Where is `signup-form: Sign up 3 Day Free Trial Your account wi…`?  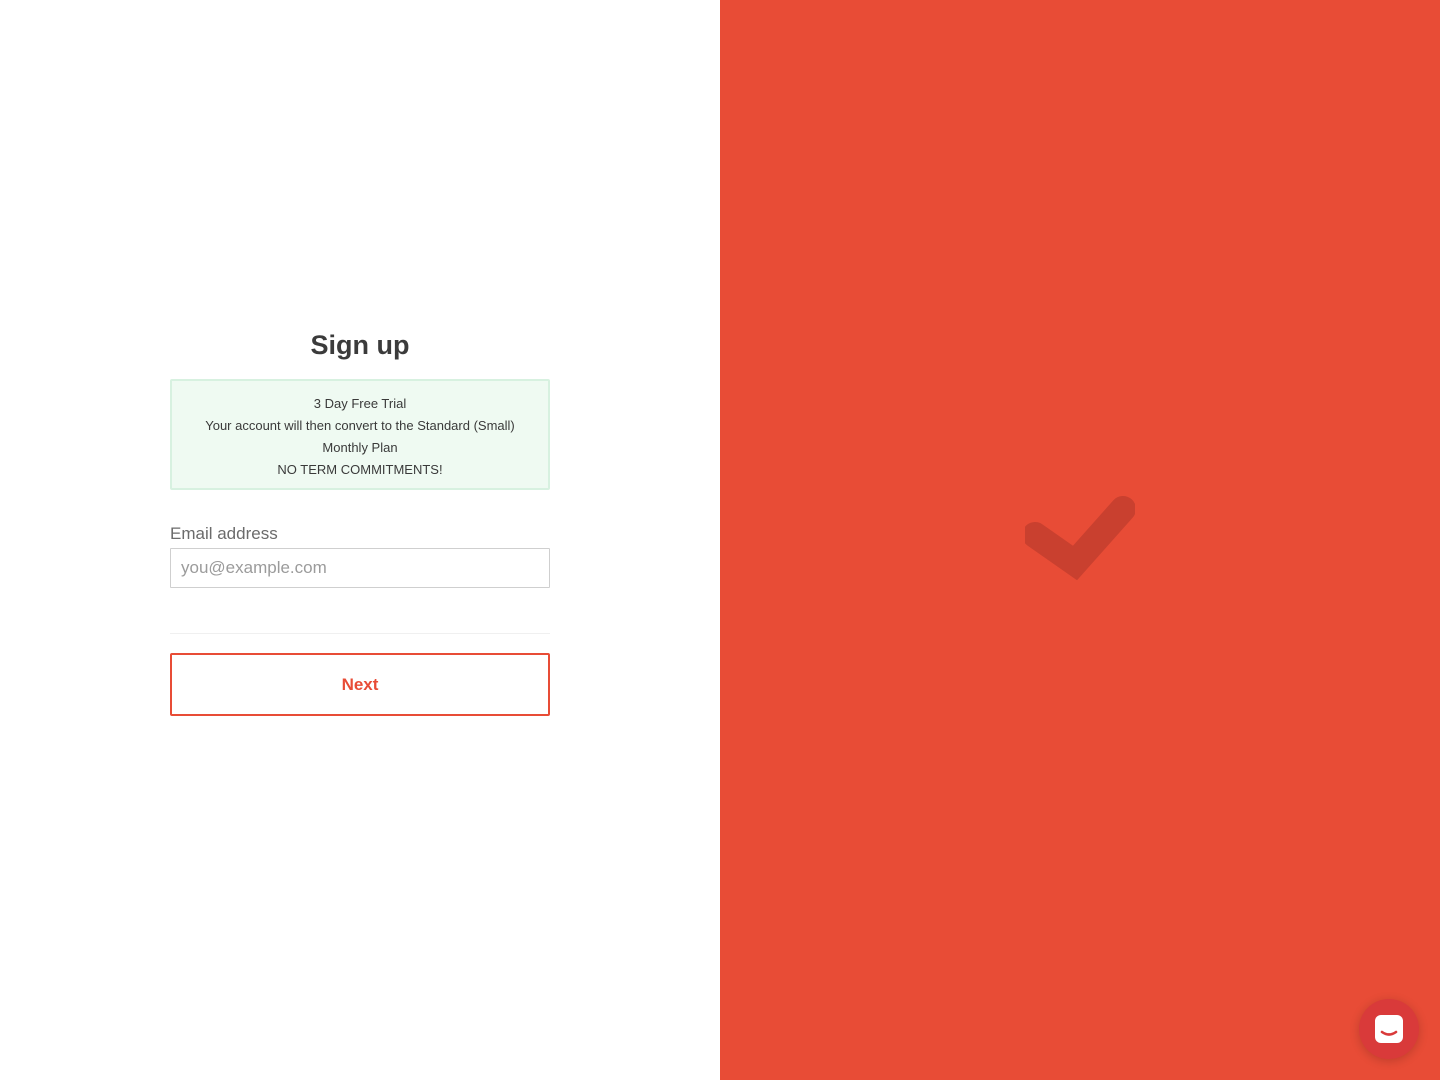
signup-form: Sign up 3 Day Free Trial Your account wi… is located at coordinates (360, 520).